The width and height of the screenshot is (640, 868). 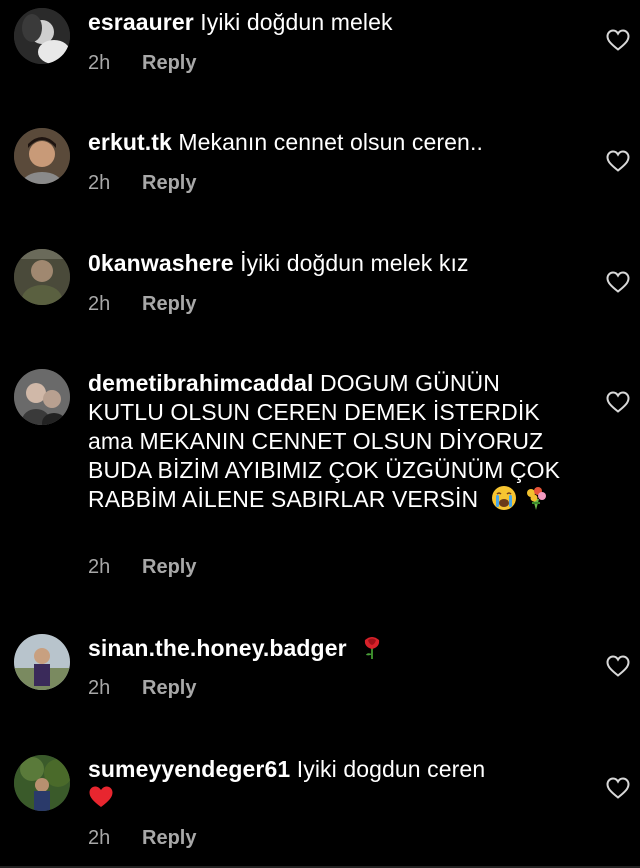 I want to click on crying-face-emoji, so click(x=504, y=498).